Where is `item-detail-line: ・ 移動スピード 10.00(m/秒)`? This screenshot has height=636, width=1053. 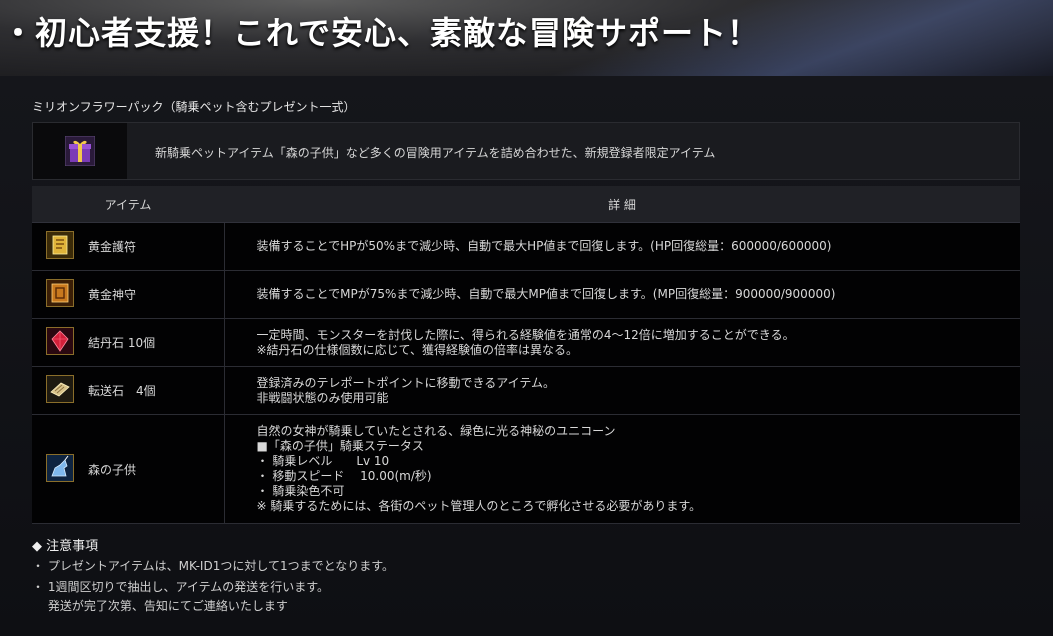 item-detail-line: ・ 移動スピード 10.00(m/秒) is located at coordinates (344, 476).